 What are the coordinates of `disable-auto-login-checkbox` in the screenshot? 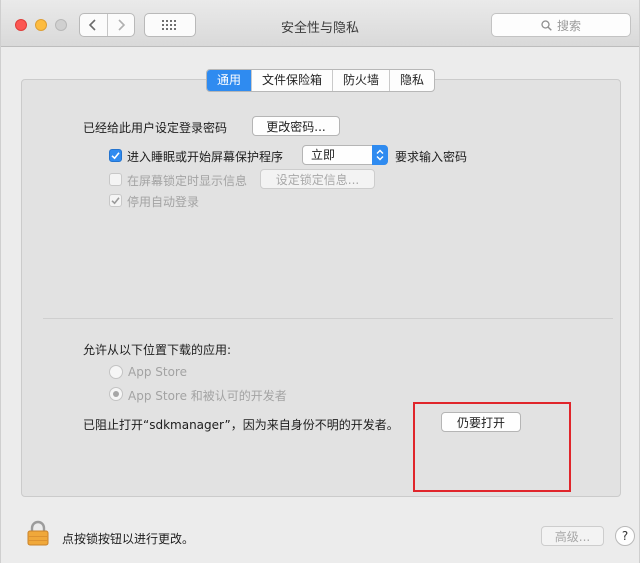 It's located at (115, 200).